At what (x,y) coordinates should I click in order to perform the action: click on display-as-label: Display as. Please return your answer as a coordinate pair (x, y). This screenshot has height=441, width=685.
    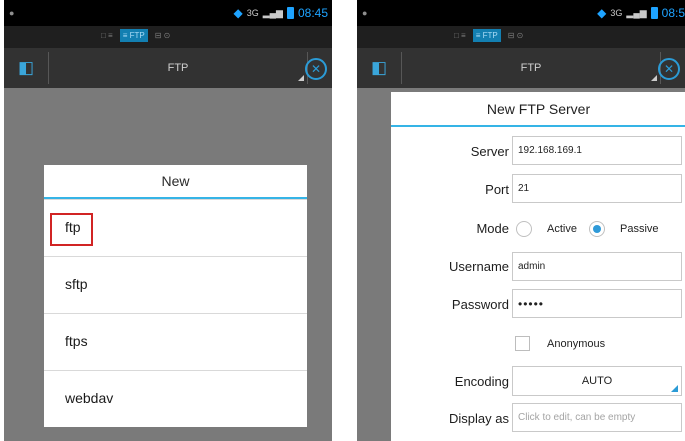
    Looking at the image, I should click on (479, 418).